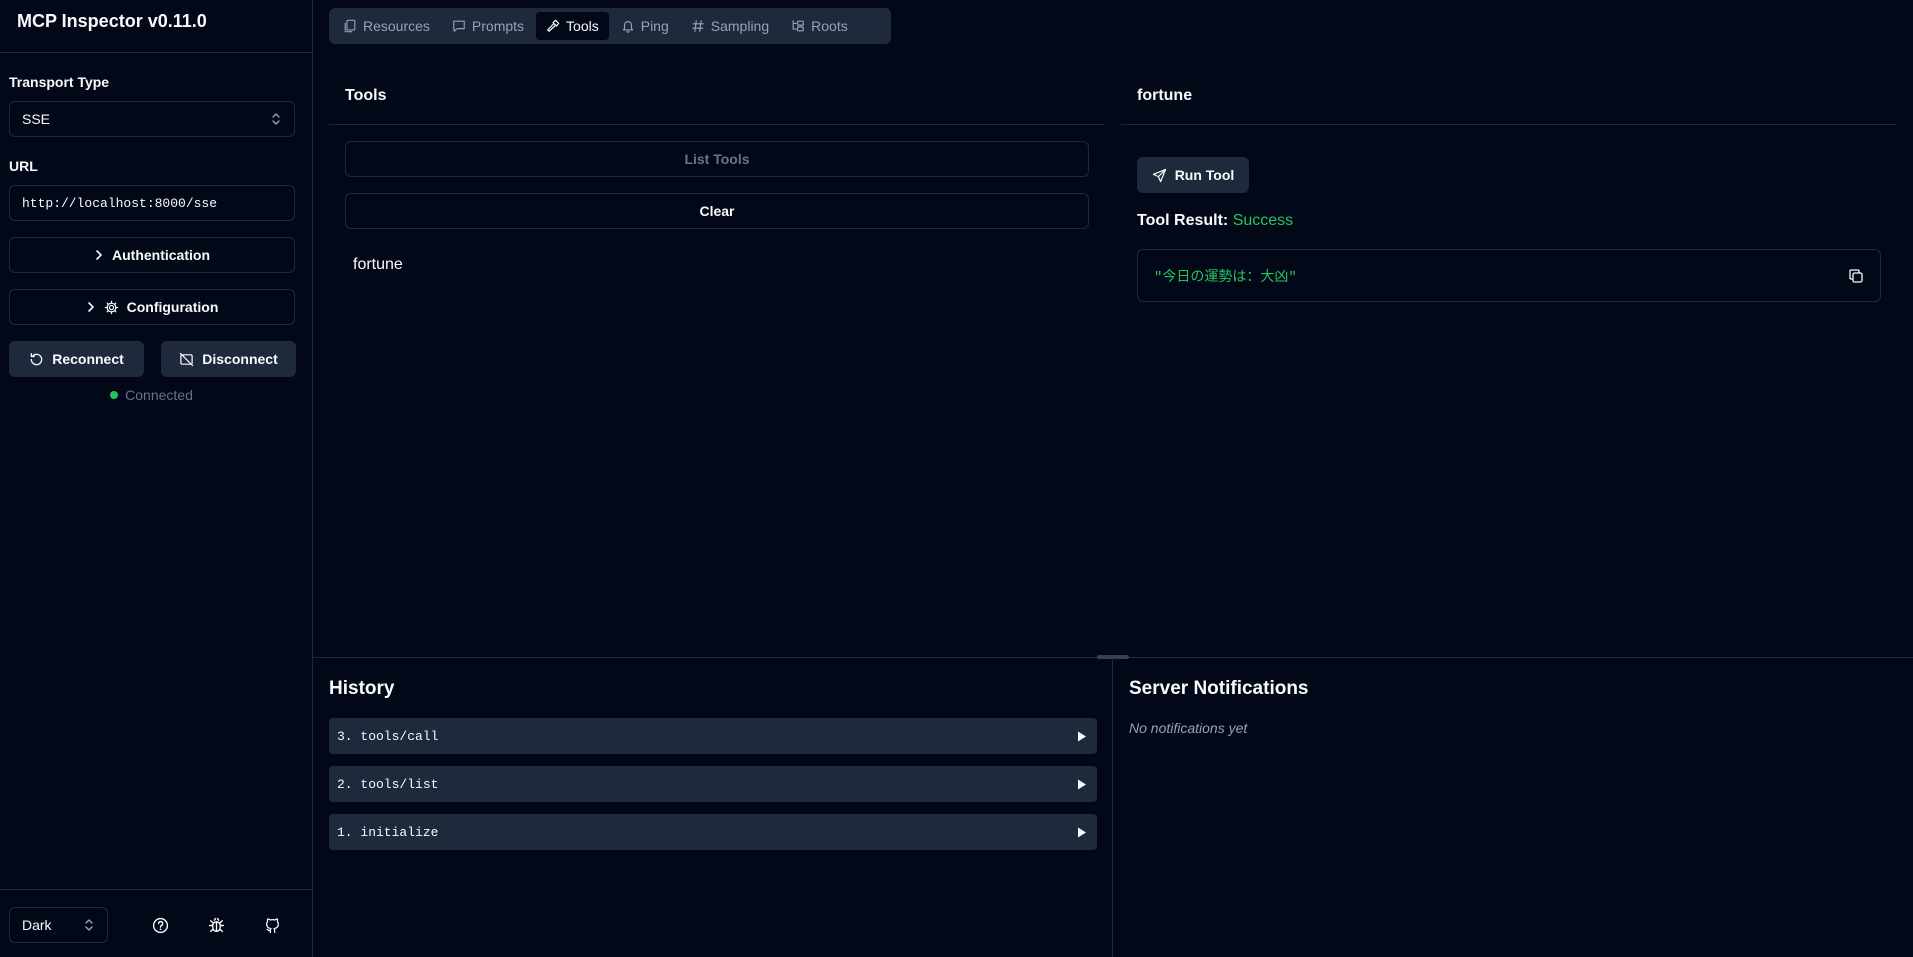 Image resolution: width=1913 pixels, height=957 pixels. What do you see at coordinates (498, 26) in the screenshot?
I see `tab-label: Prompts` at bounding box center [498, 26].